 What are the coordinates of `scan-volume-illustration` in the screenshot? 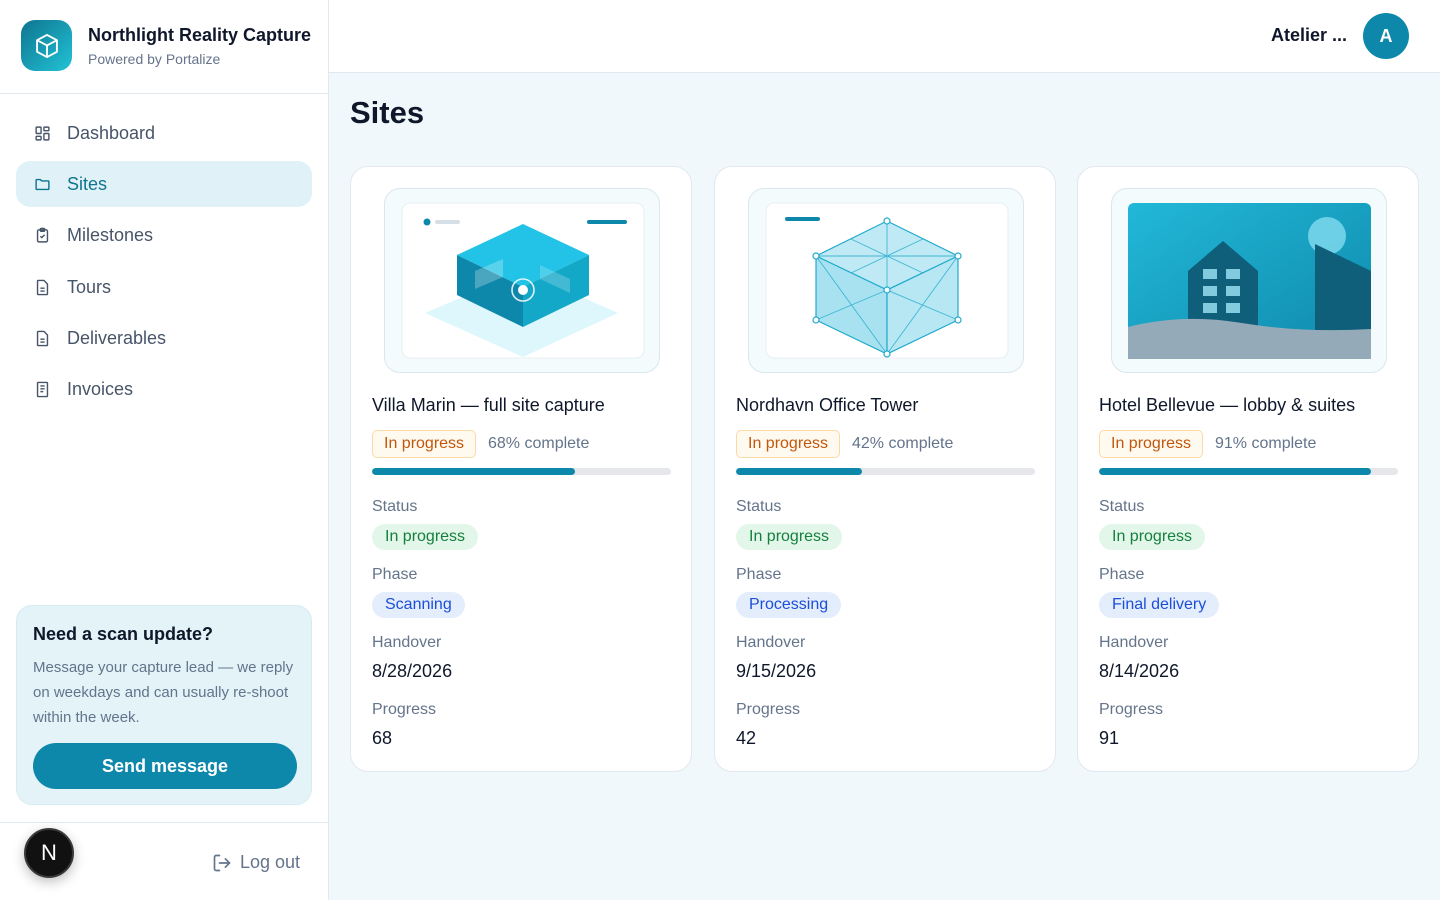 It's located at (523, 280).